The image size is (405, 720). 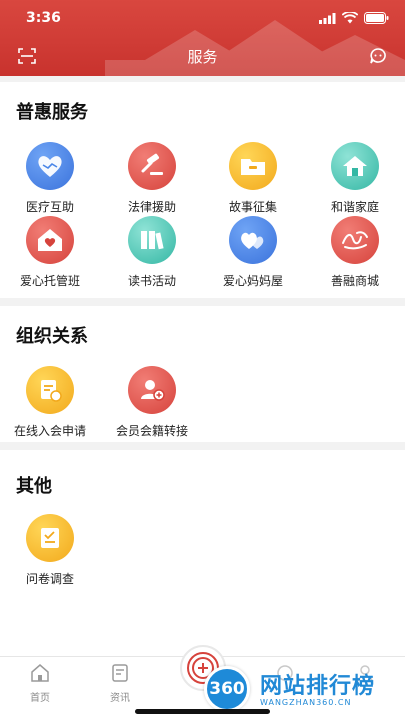 I want to click on page-title: 服务, so click(x=202, y=57).